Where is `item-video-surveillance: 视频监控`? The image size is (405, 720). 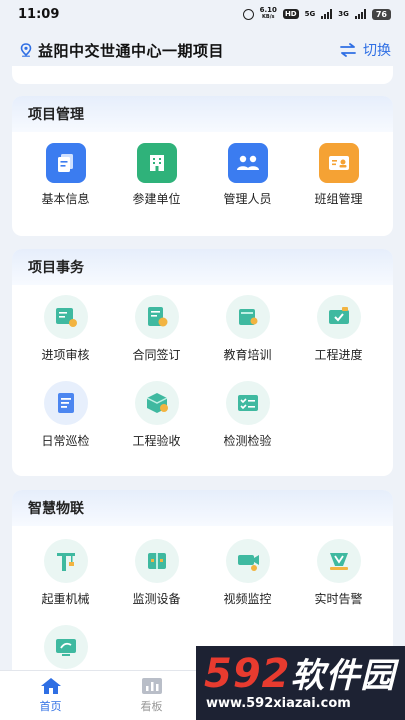 item-video-surveillance: 视频监控 is located at coordinates (247, 573).